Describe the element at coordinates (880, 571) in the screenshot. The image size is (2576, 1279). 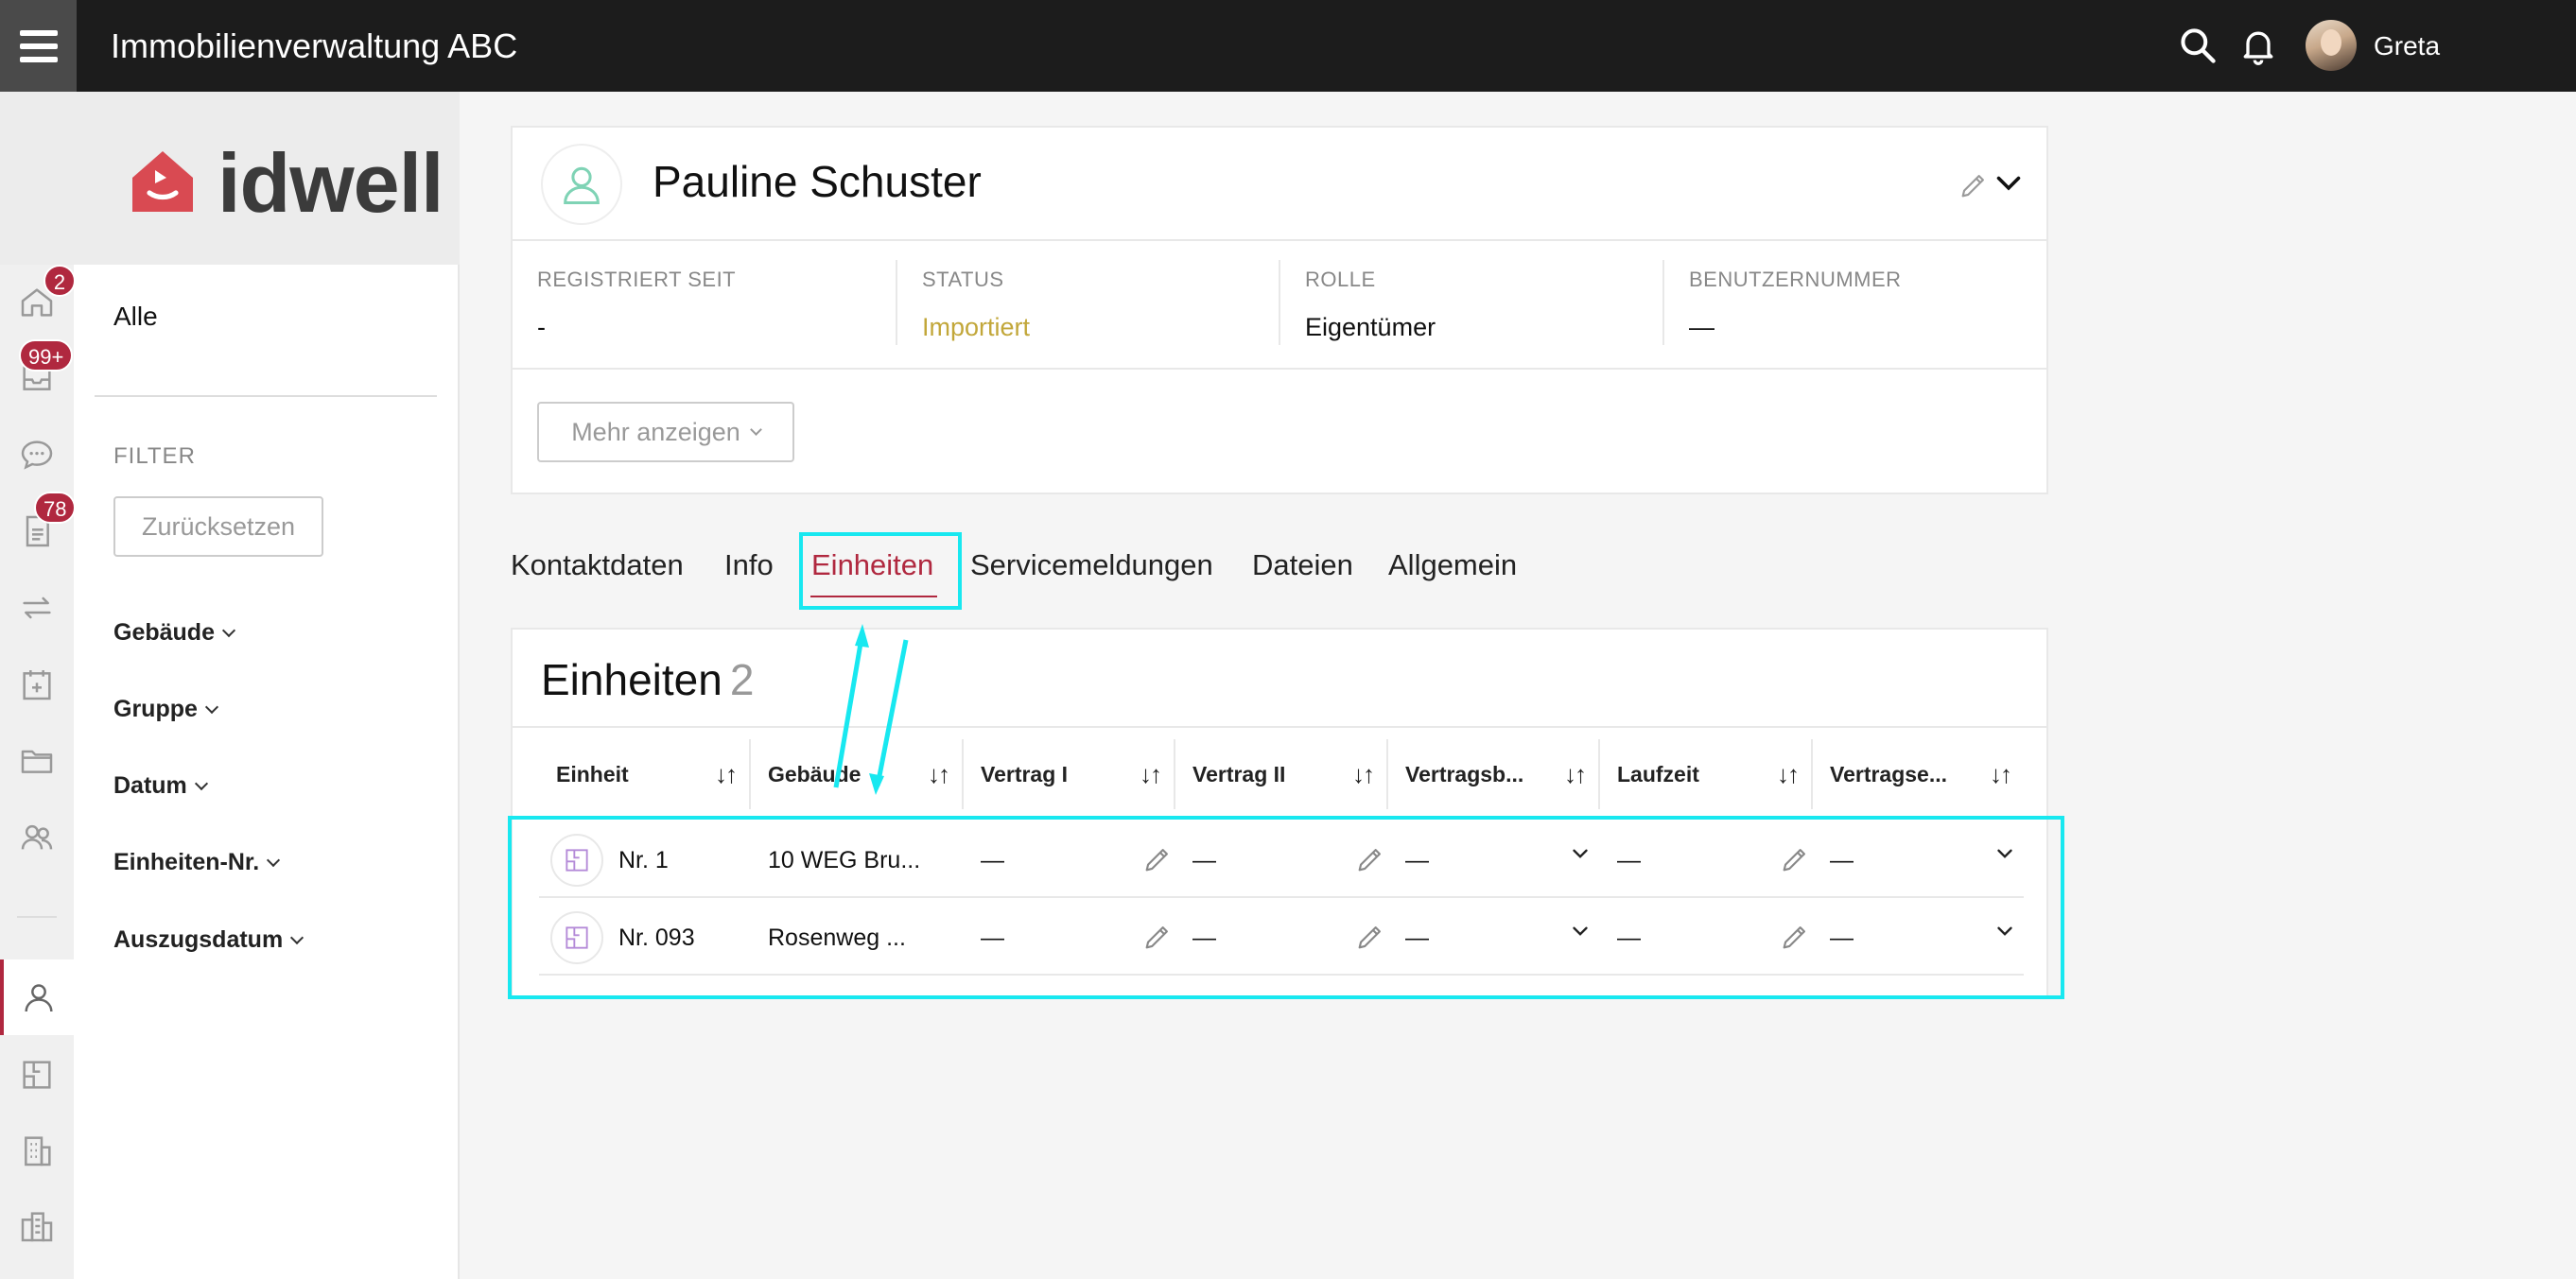
I see `tab-highlight-box` at that location.